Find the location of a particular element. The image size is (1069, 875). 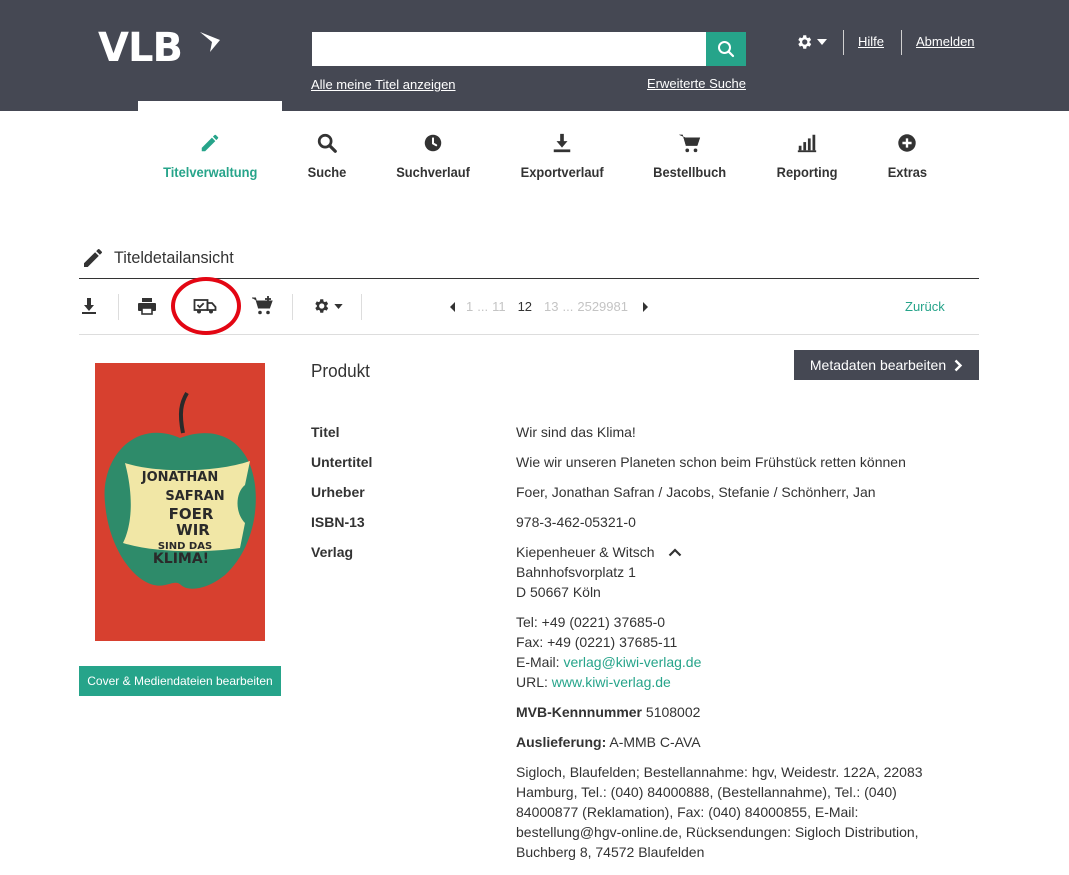

page-link: 13 is located at coordinates (551, 306).